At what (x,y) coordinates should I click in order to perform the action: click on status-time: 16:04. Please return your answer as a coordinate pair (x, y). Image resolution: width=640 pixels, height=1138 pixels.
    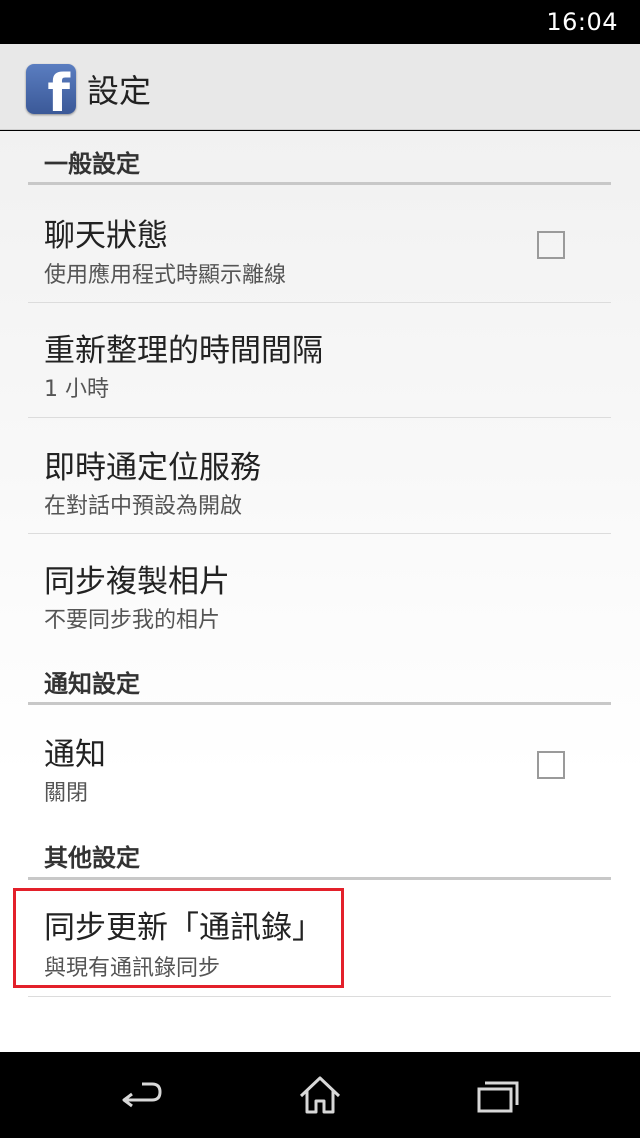
    Looking at the image, I should click on (582, 22).